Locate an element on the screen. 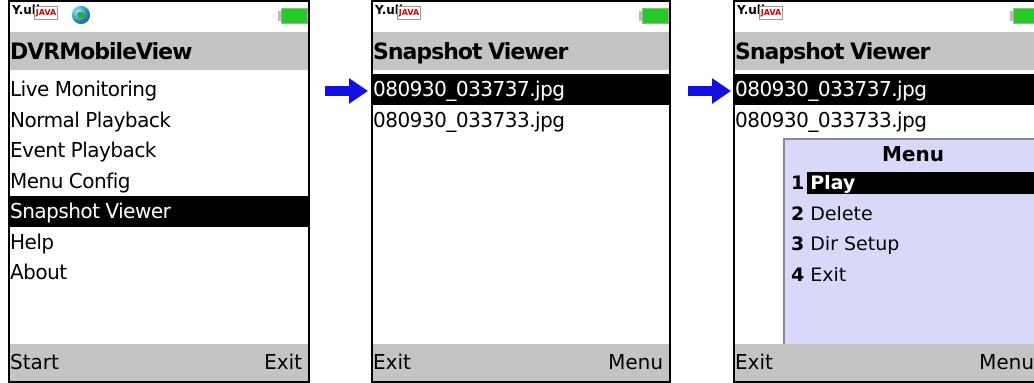 This screenshot has height=383, width=1034. option-number: 4 is located at coordinates (798, 274).